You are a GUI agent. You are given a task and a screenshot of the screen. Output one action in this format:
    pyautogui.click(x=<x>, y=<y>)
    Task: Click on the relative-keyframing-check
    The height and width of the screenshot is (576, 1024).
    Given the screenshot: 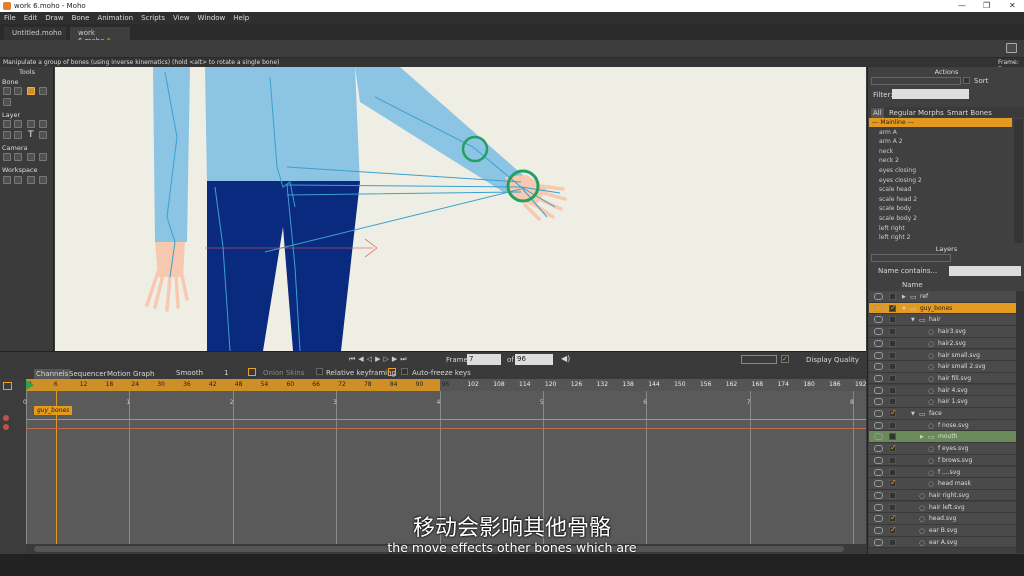 What is the action you would take?
    pyautogui.click(x=319, y=371)
    